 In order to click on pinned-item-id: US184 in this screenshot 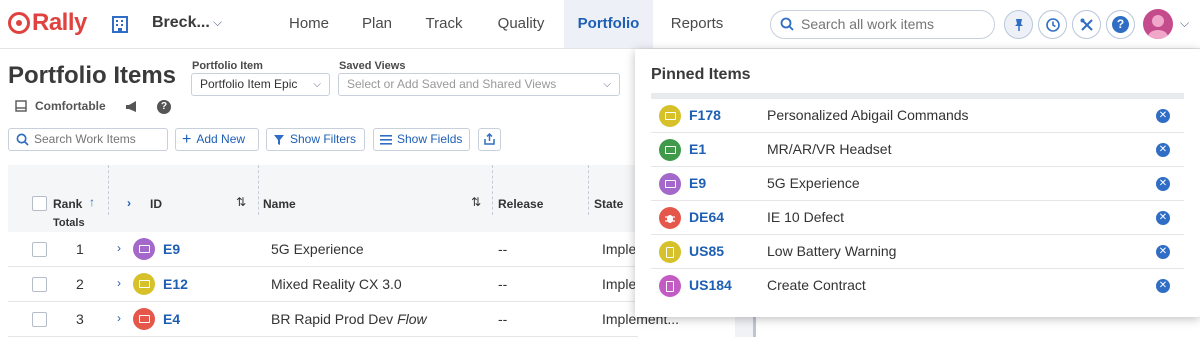, I will do `click(710, 285)`.